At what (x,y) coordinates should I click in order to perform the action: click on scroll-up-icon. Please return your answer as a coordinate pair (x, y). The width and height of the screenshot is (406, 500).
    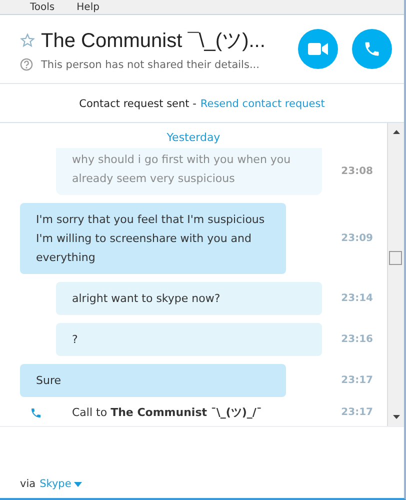
    Looking at the image, I should click on (396, 132).